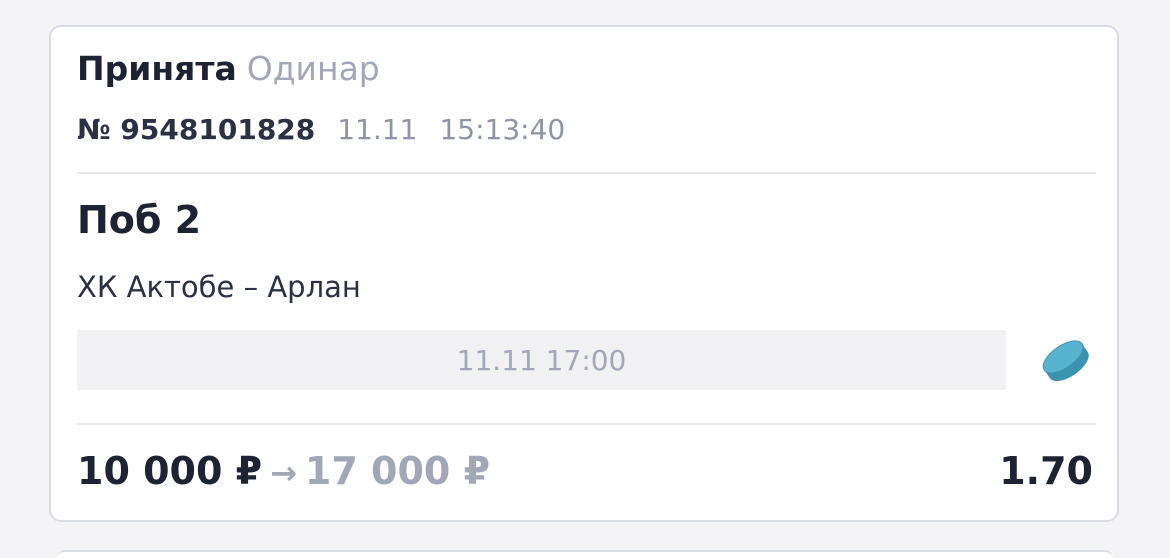  I want to click on bet-type: Одинар, so click(313, 68).